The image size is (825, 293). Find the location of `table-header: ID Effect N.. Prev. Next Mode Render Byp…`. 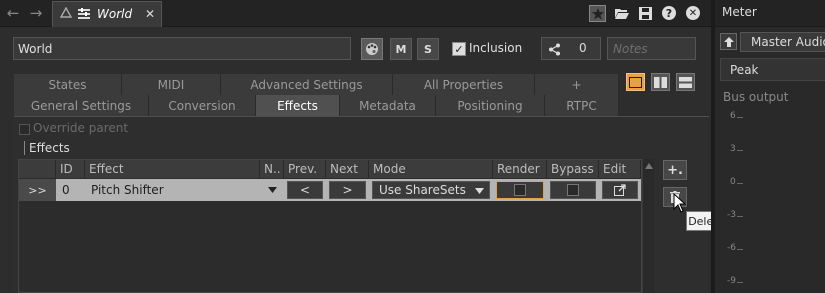

table-header: ID Effect N.. Prev. Next Mode Render Byp… is located at coordinates (330, 169).